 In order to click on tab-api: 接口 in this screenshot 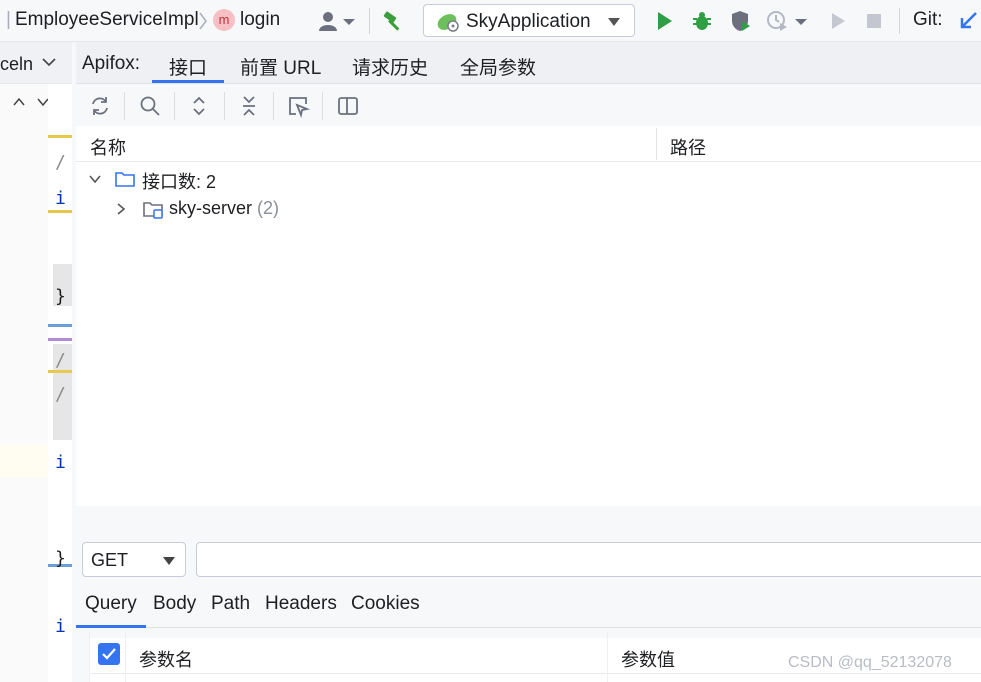, I will do `click(188, 66)`.